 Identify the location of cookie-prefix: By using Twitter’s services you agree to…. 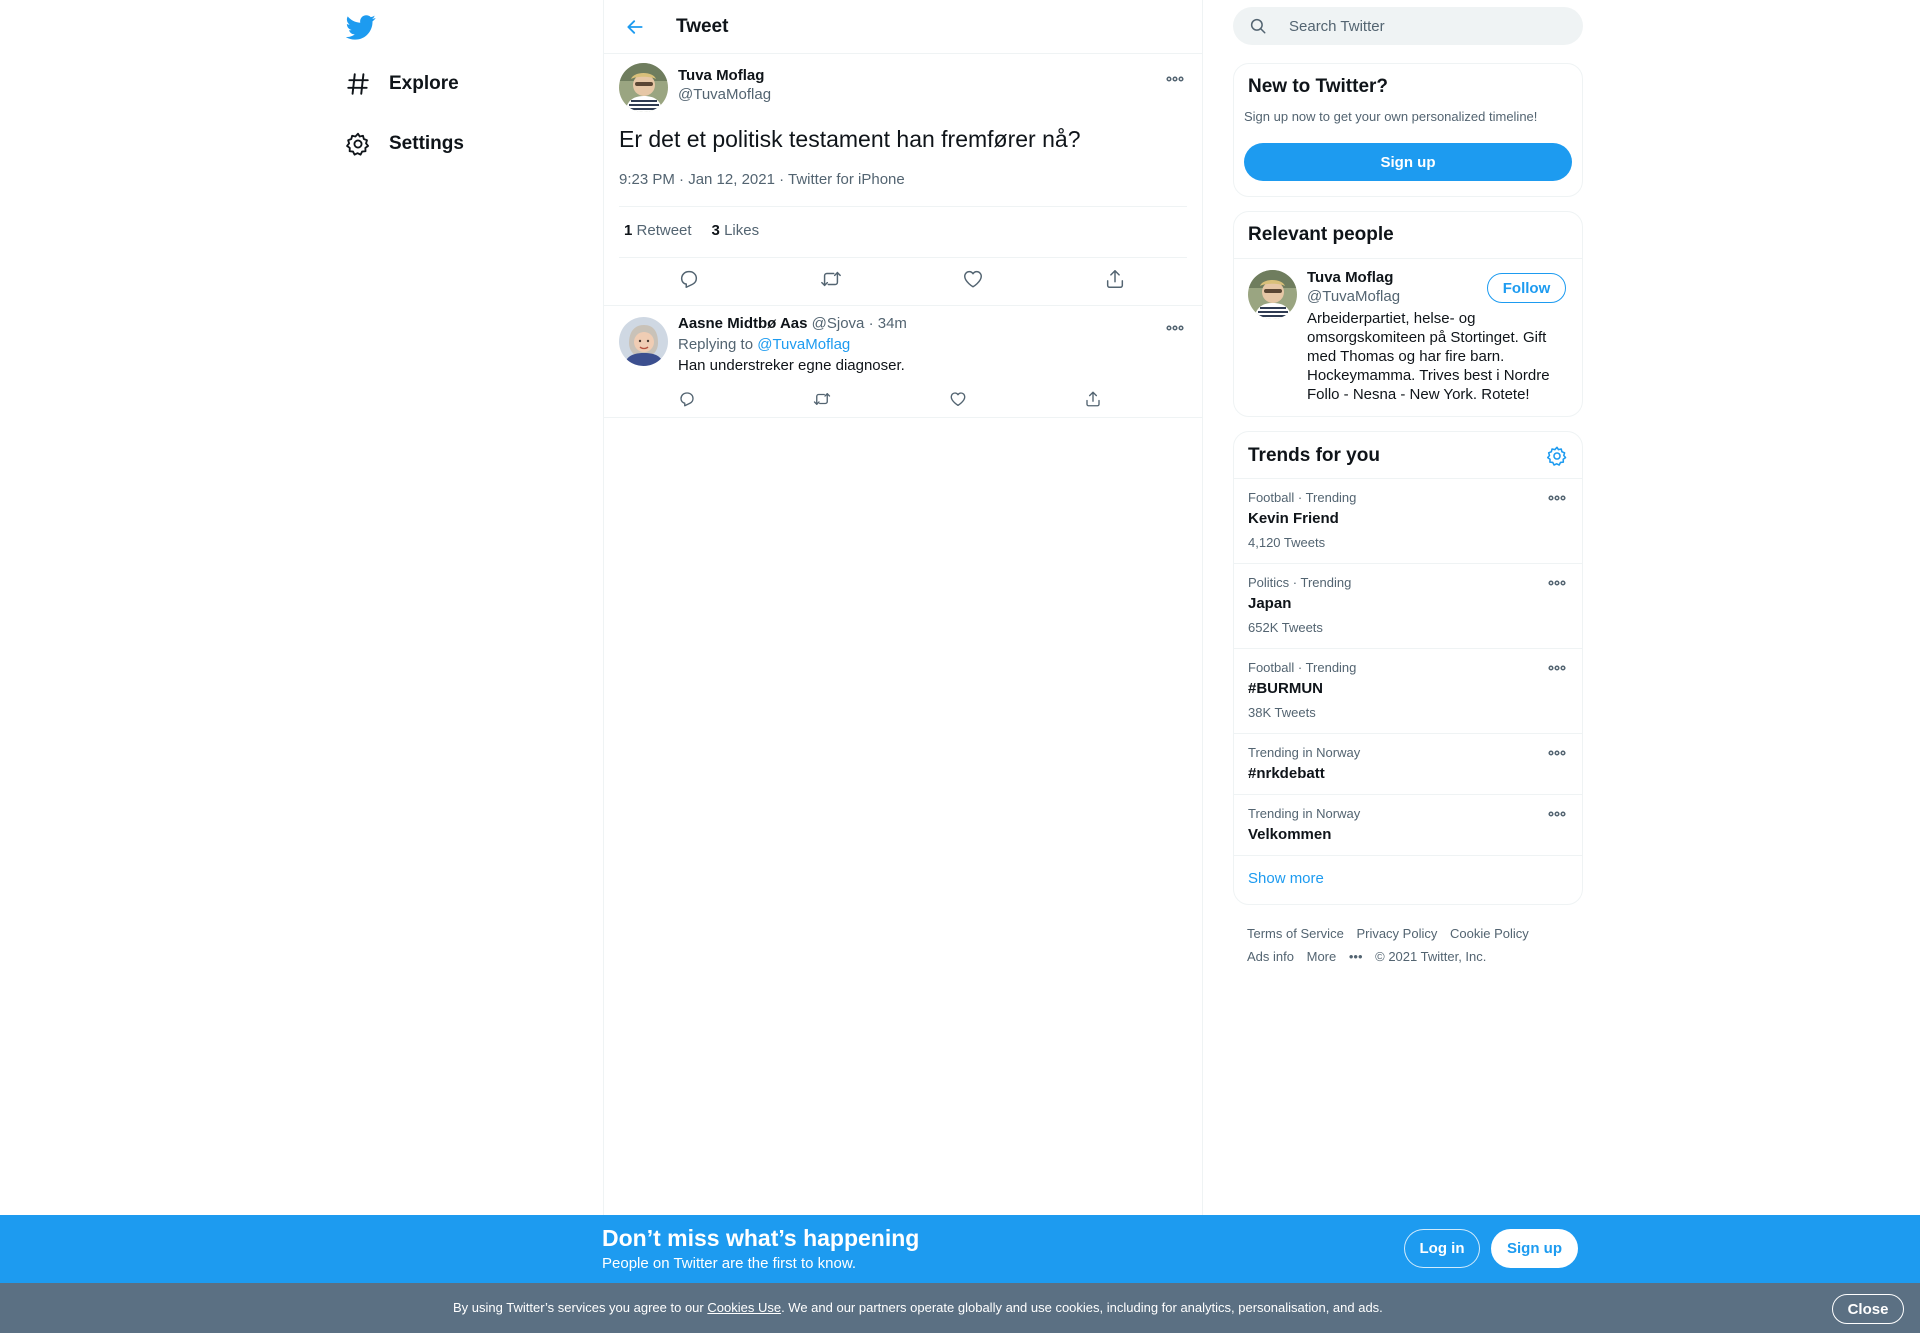
(580, 1307).